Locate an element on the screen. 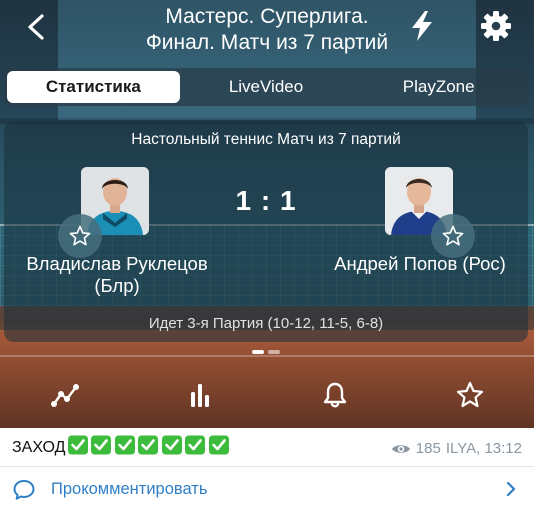  tab-bar: Статистика LiveVideo PlayZone is located at coordinates (266, 87).